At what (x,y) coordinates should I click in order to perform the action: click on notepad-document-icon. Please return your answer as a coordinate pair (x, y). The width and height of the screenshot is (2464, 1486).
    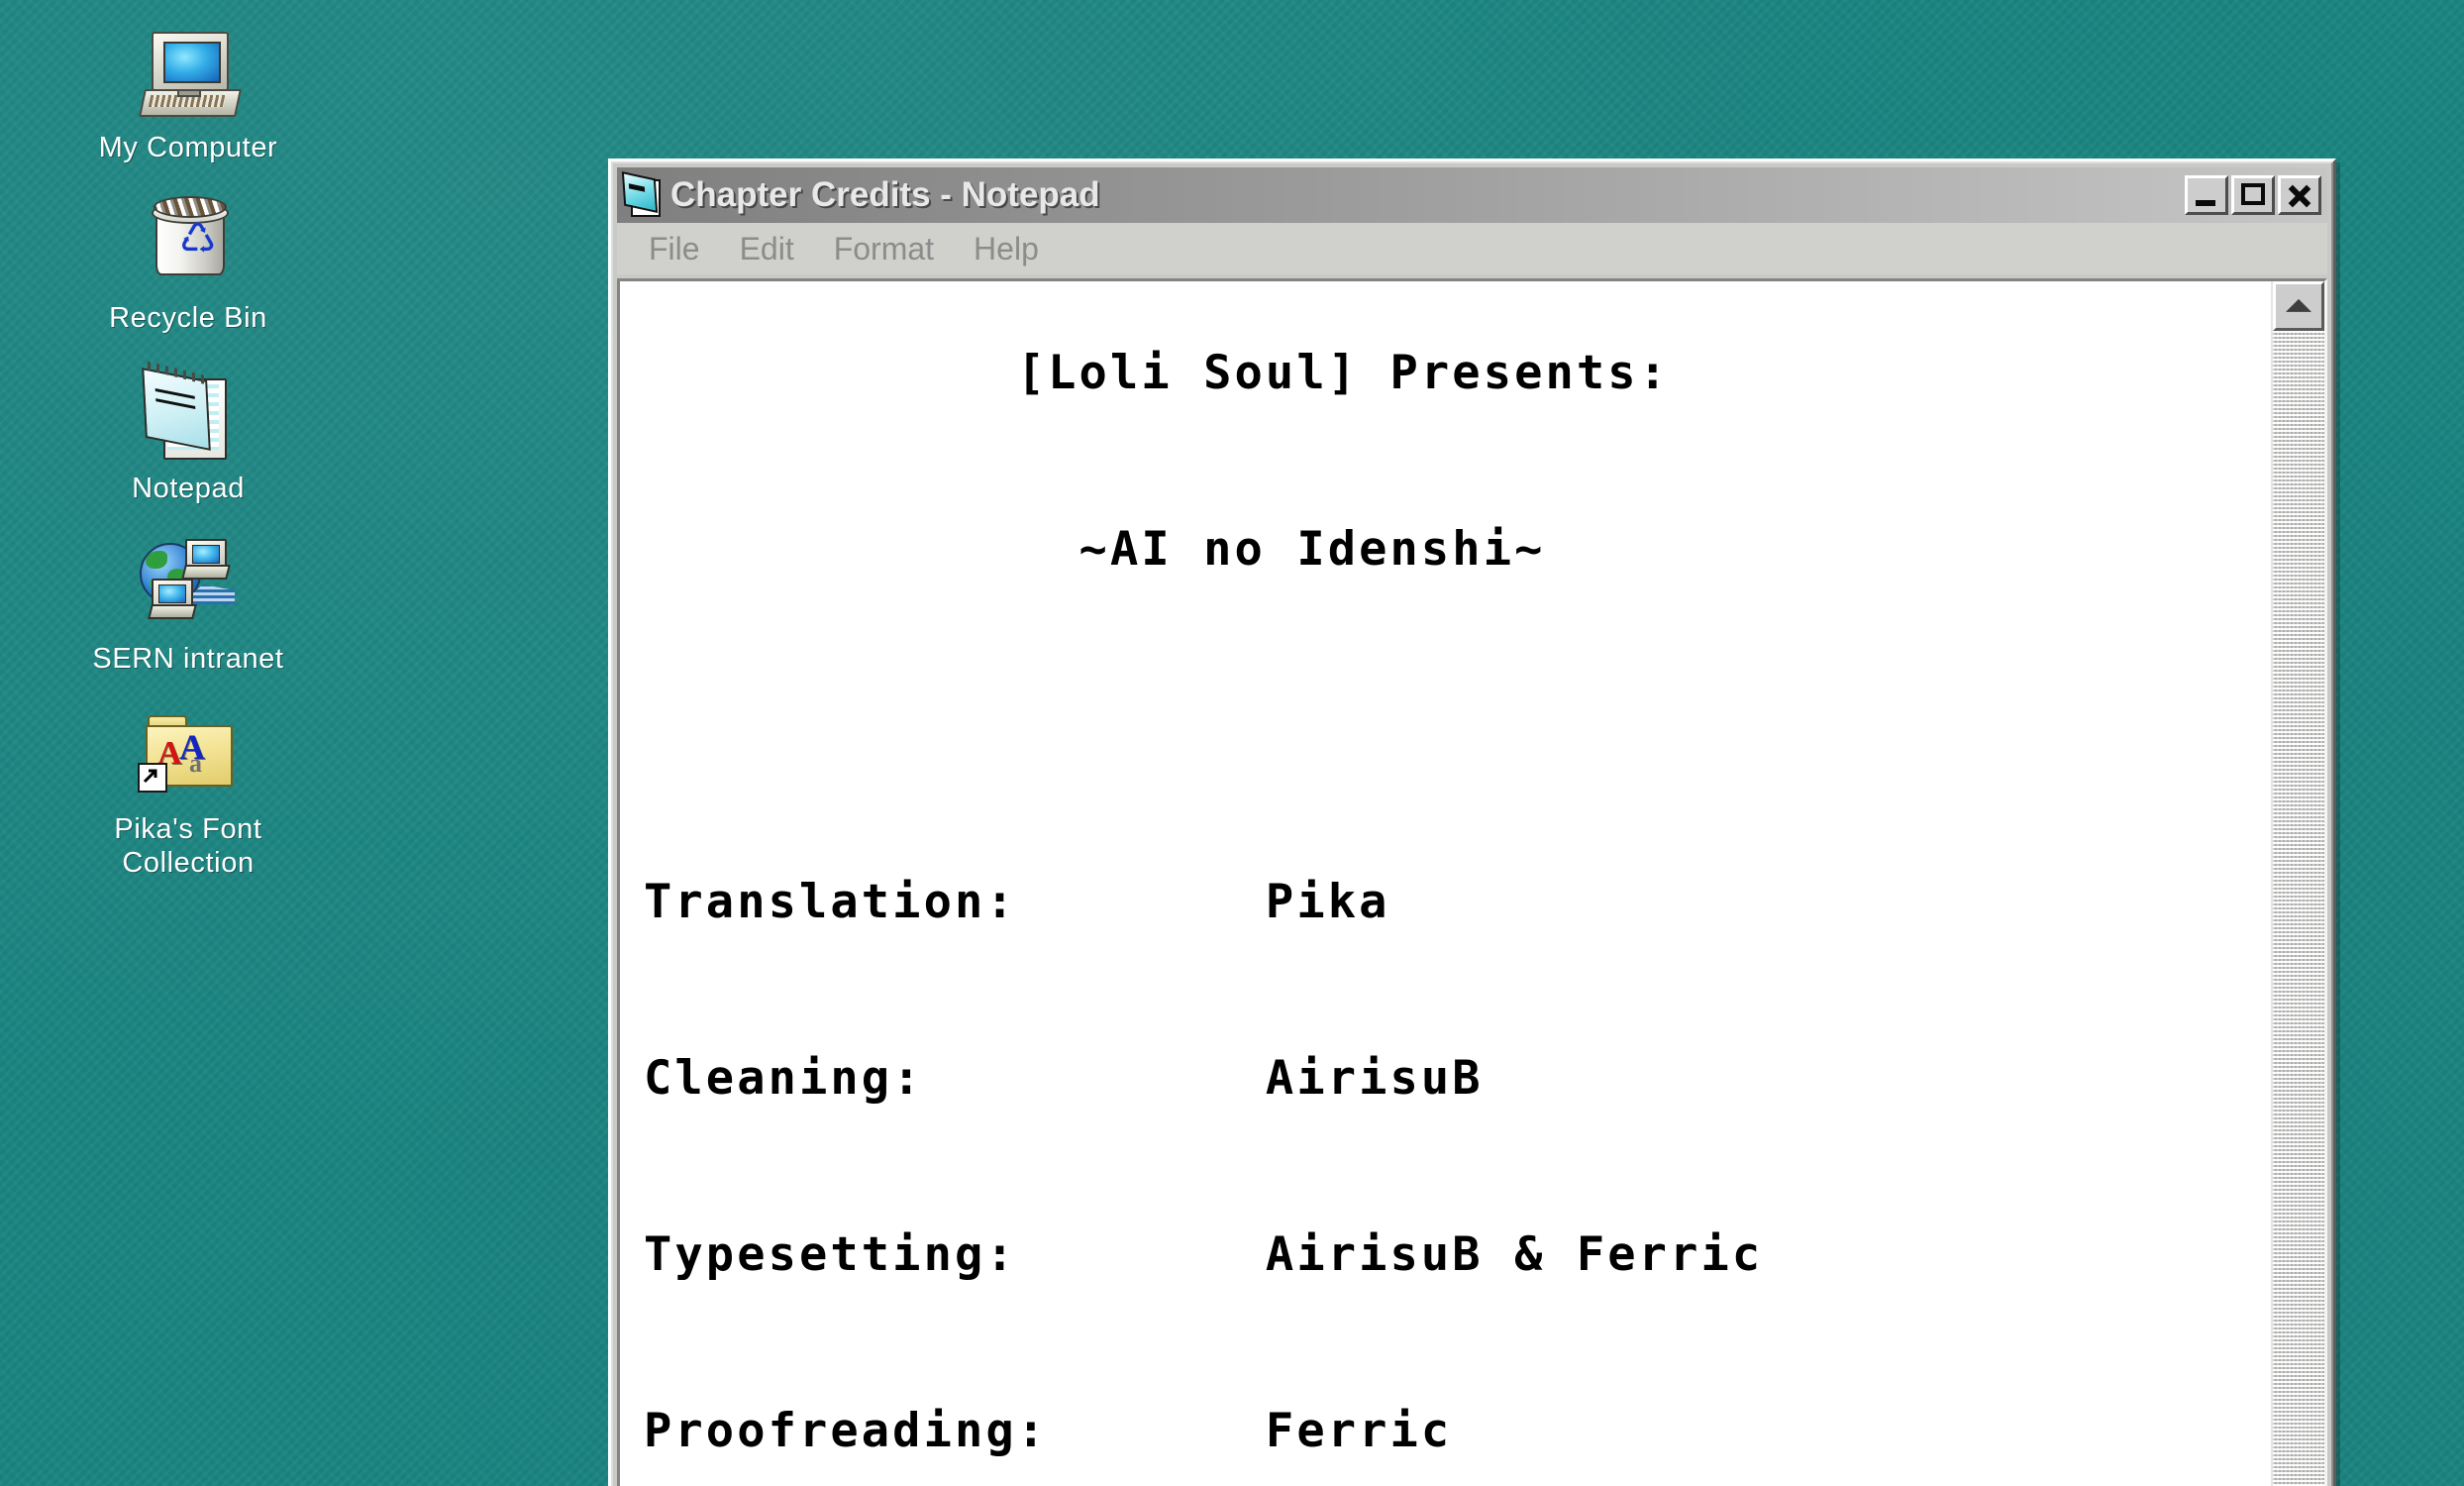
    Looking at the image, I should click on (641, 194).